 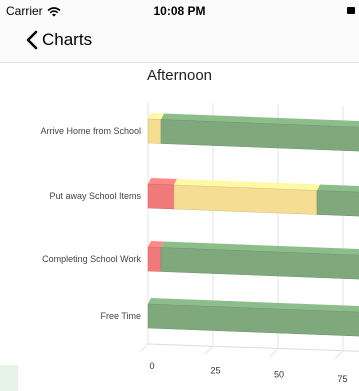 What do you see at coordinates (151, 366) in the screenshot?
I see `x-tick-label: 0` at bounding box center [151, 366].